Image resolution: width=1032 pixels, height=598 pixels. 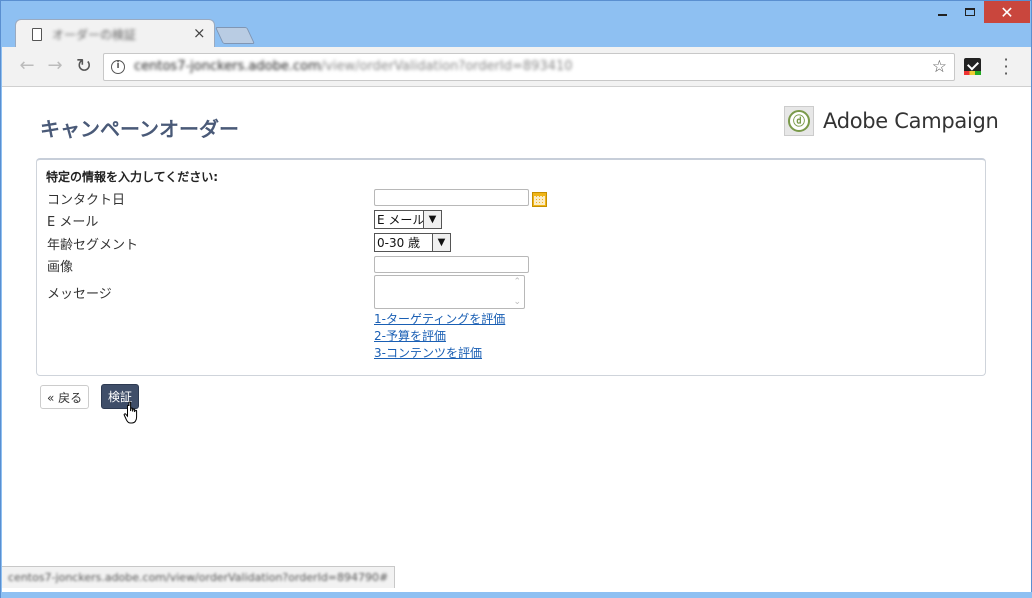 What do you see at coordinates (93, 245) in the screenshot?
I see `age-segment-label: 年齢セグメント` at bounding box center [93, 245].